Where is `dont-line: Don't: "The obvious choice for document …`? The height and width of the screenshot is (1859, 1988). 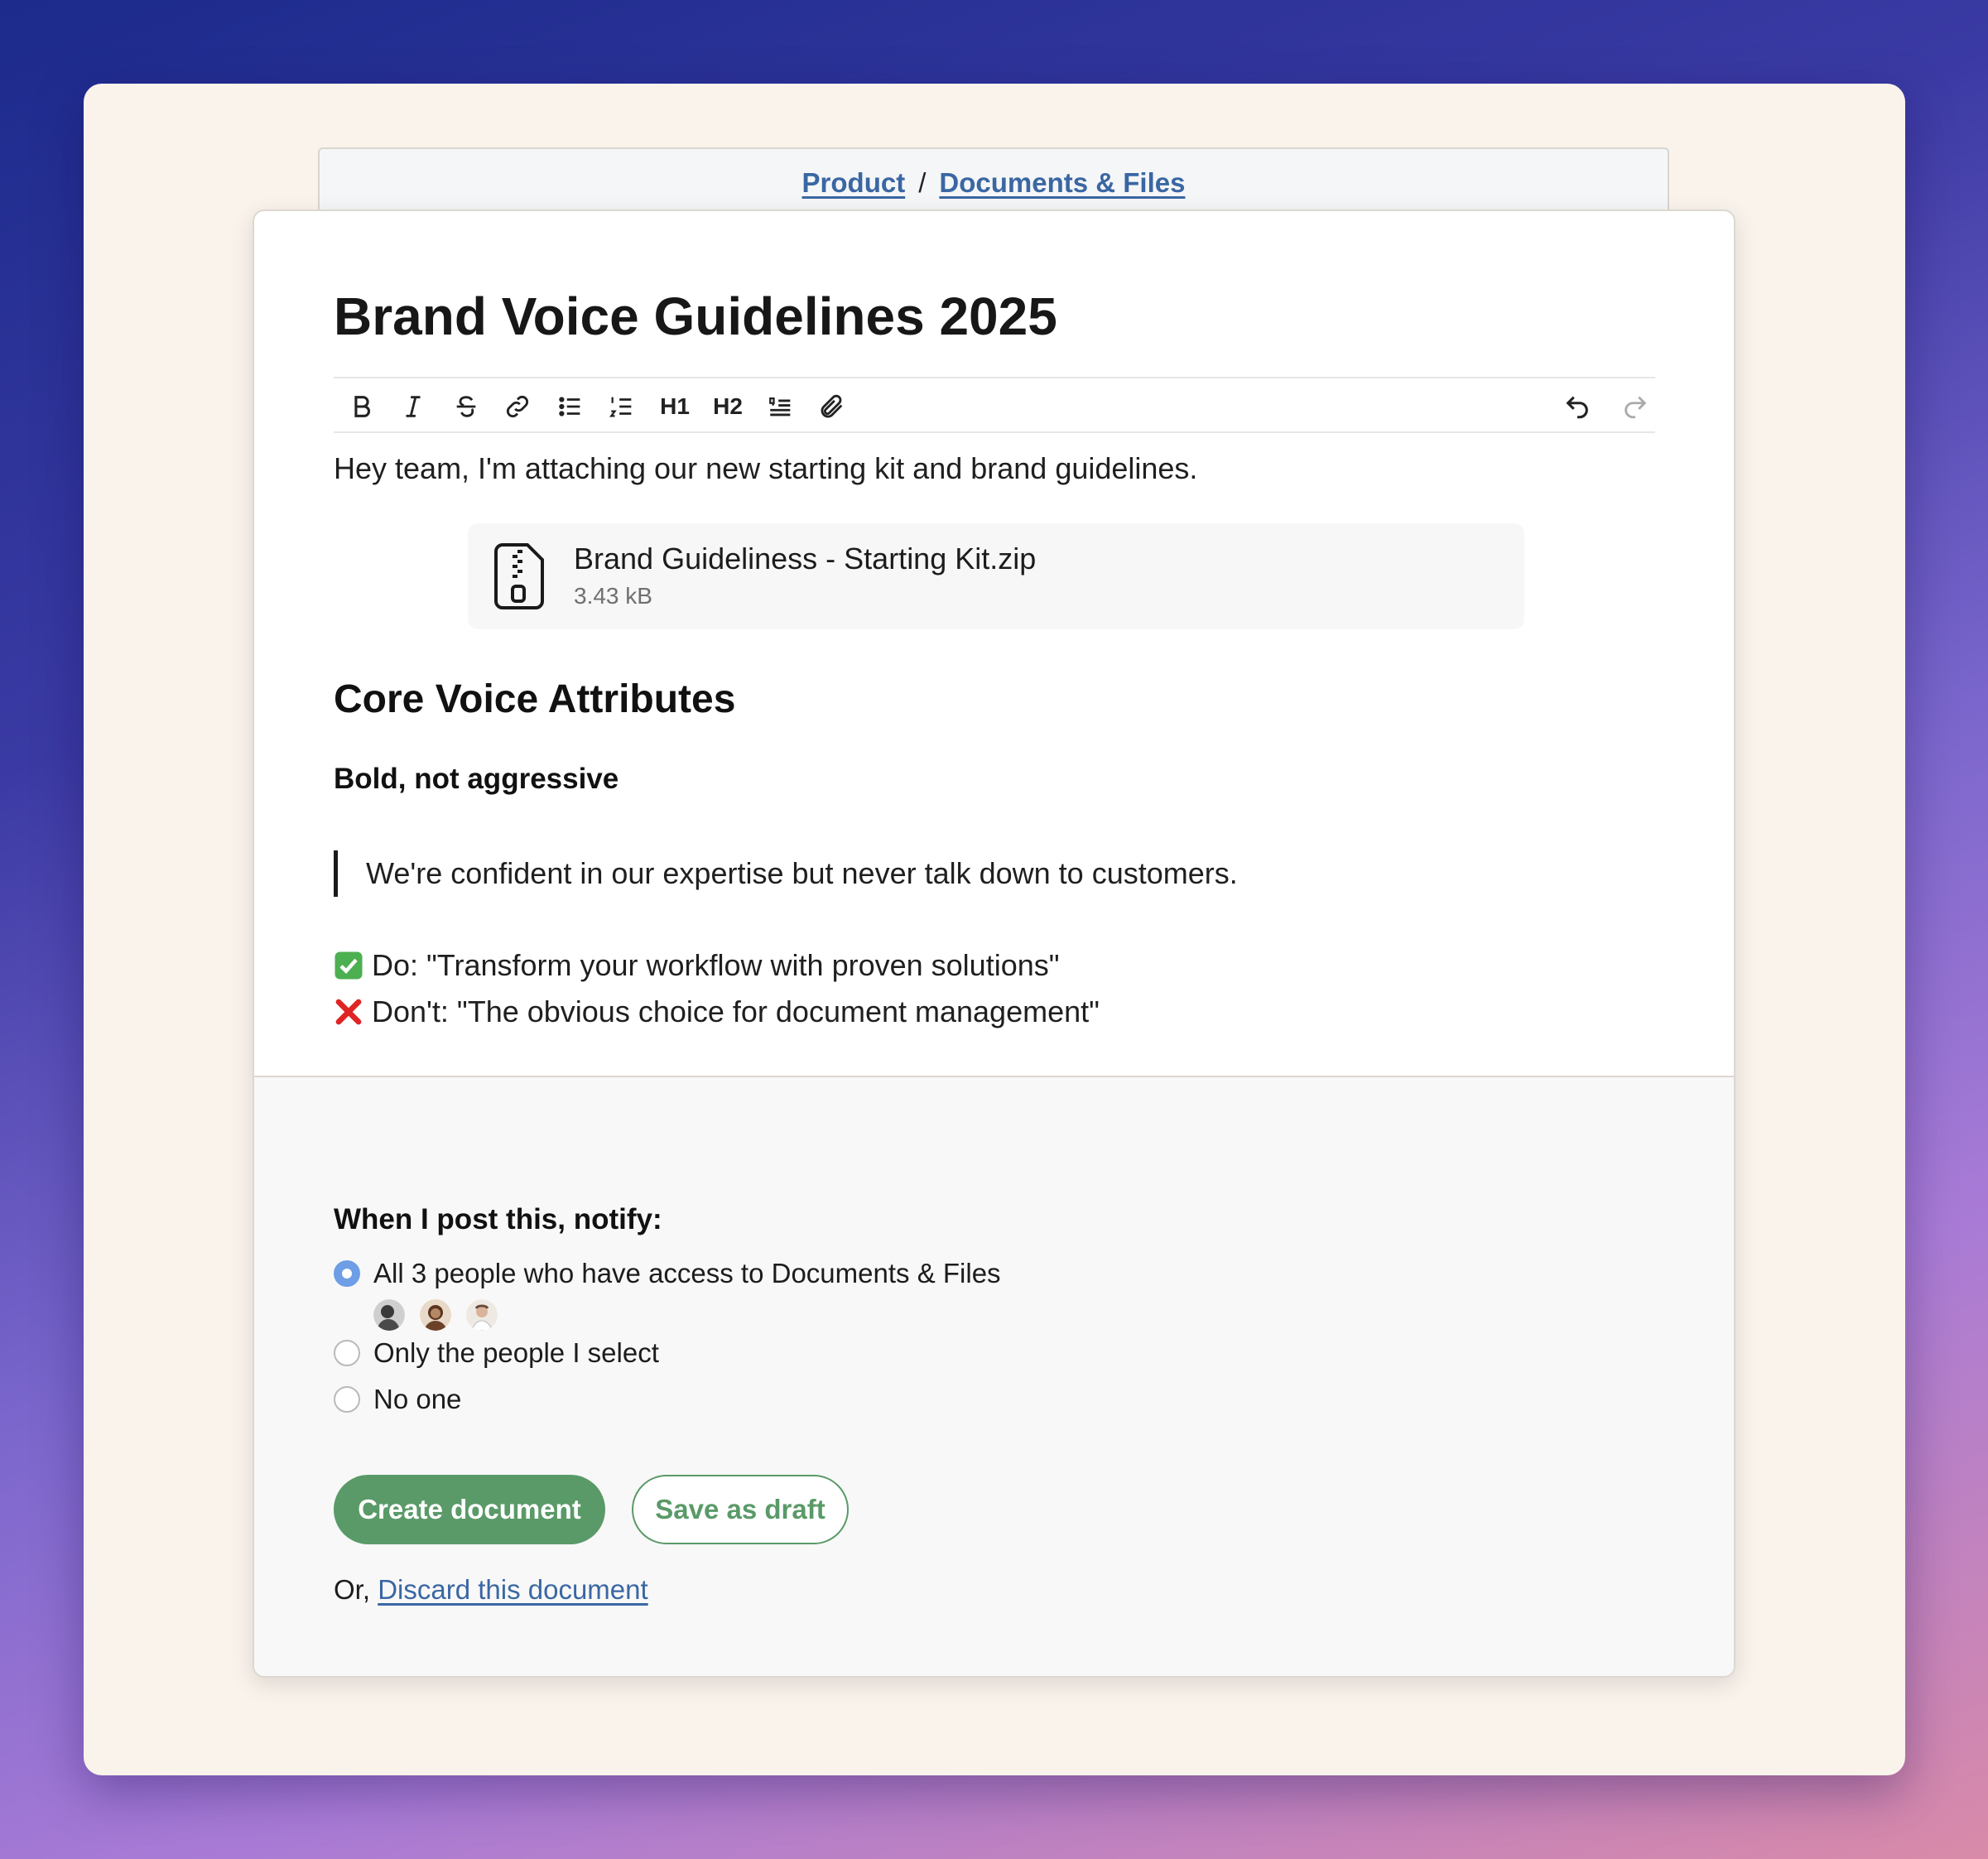 dont-line: Don't: "The obvious choice for document … is located at coordinates (717, 1012).